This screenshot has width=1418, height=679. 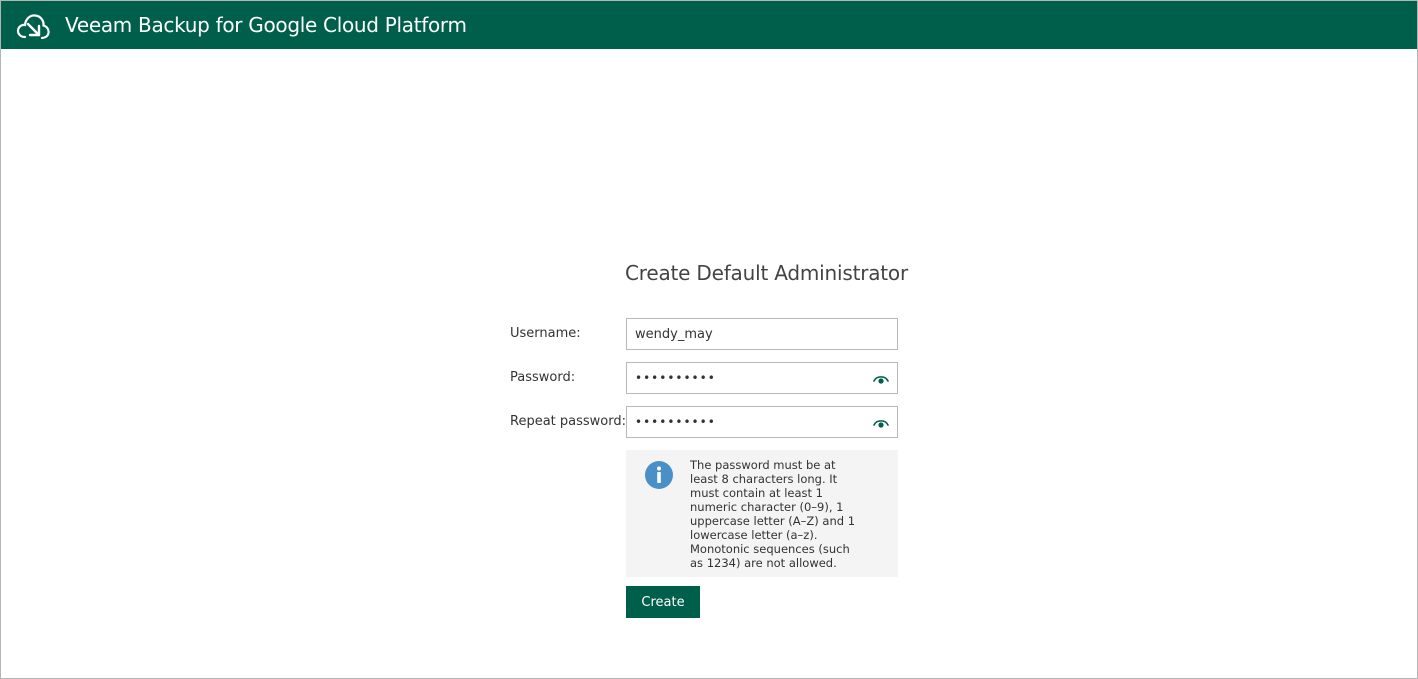 What do you see at coordinates (266, 25) in the screenshot?
I see `app-title: Veeam Backup for Google Cloud Platform` at bounding box center [266, 25].